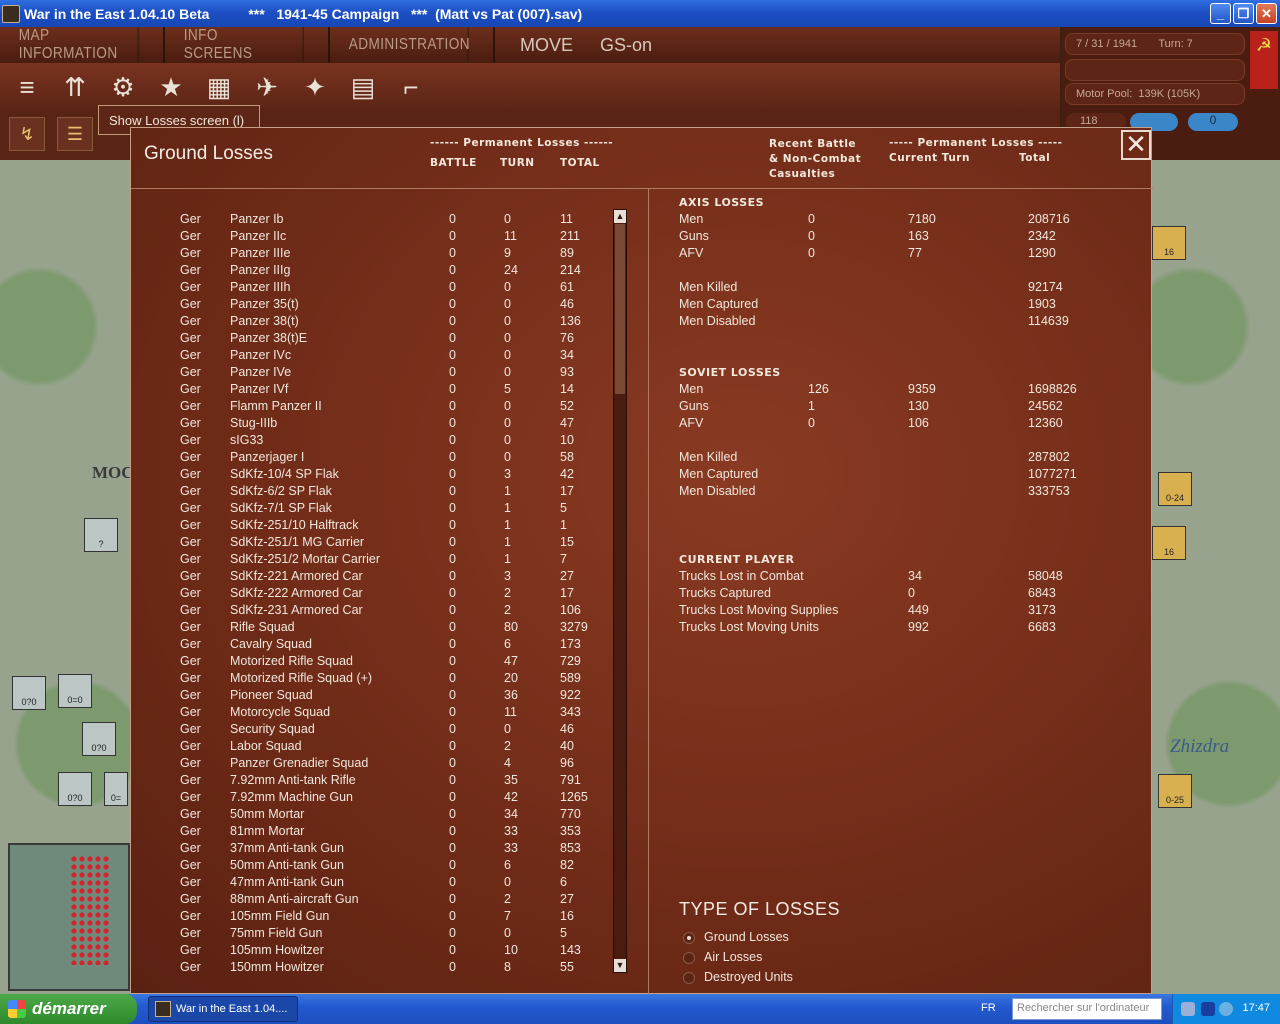 This screenshot has width=1280, height=1024. What do you see at coordinates (689, 978) in the screenshot?
I see `radio-destroyed-units` at bounding box center [689, 978].